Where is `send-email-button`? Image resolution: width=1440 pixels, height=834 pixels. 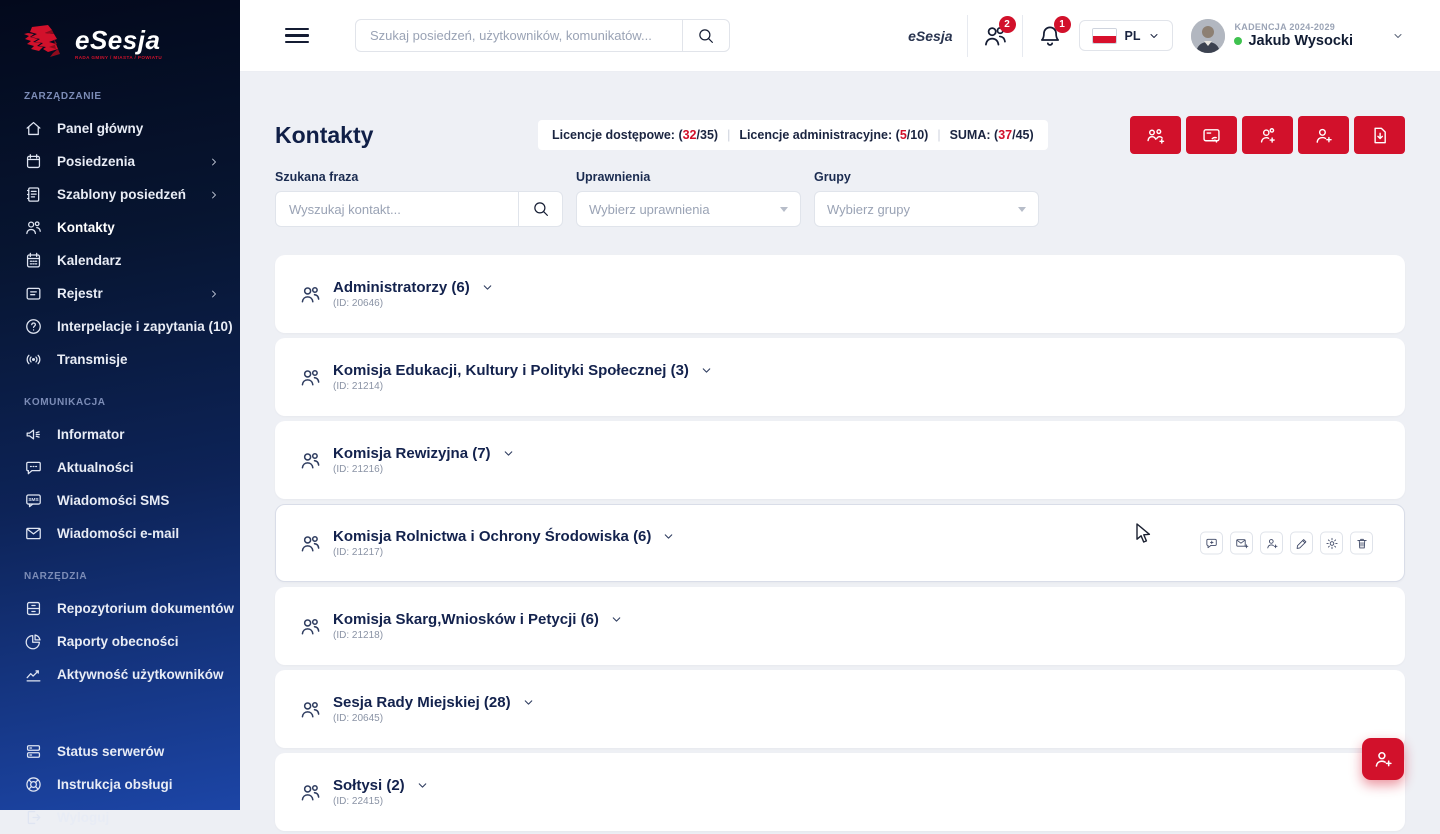
send-email-button is located at coordinates (1241, 543).